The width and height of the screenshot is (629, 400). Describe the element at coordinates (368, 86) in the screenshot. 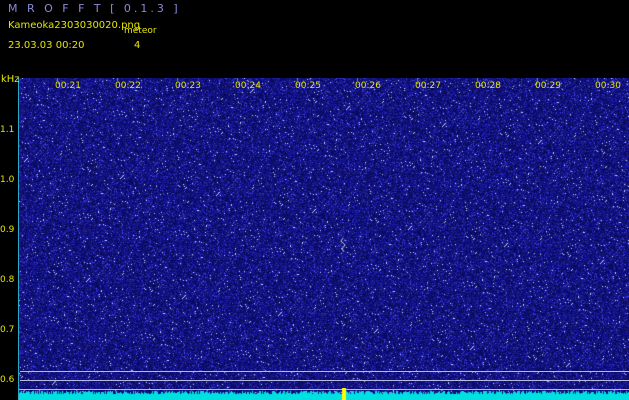

I see `time-tick-label: 00:26` at that location.